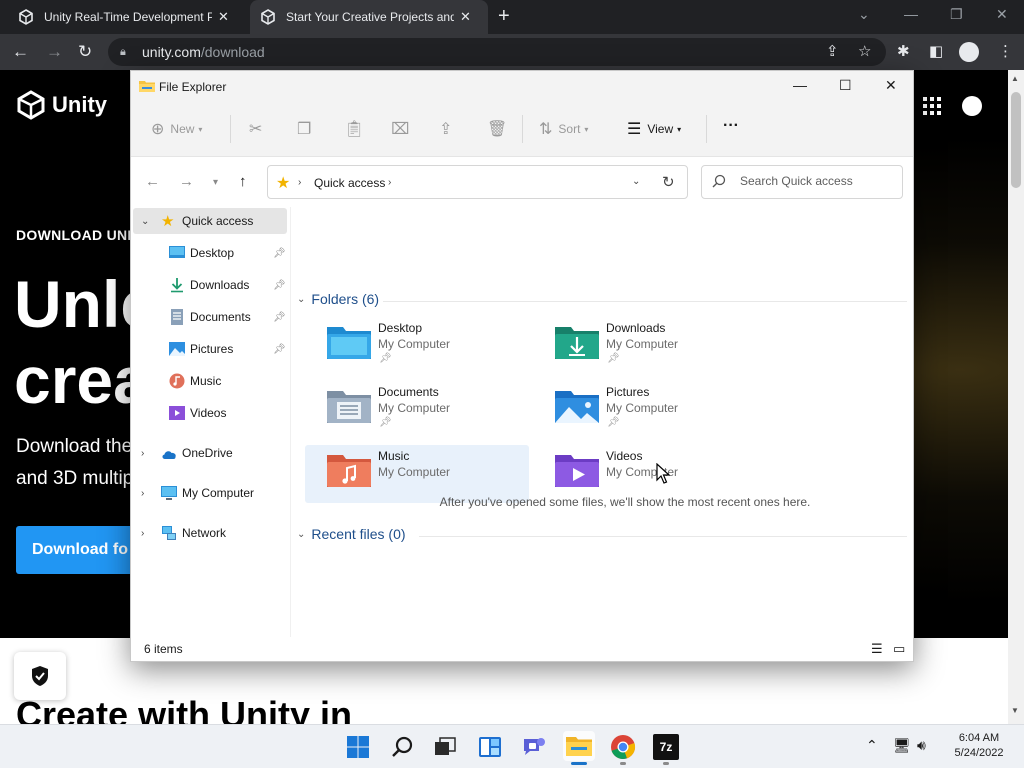 This screenshot has height=768, width=1024. I want to click on explorer-search-box, so click(802, 182).